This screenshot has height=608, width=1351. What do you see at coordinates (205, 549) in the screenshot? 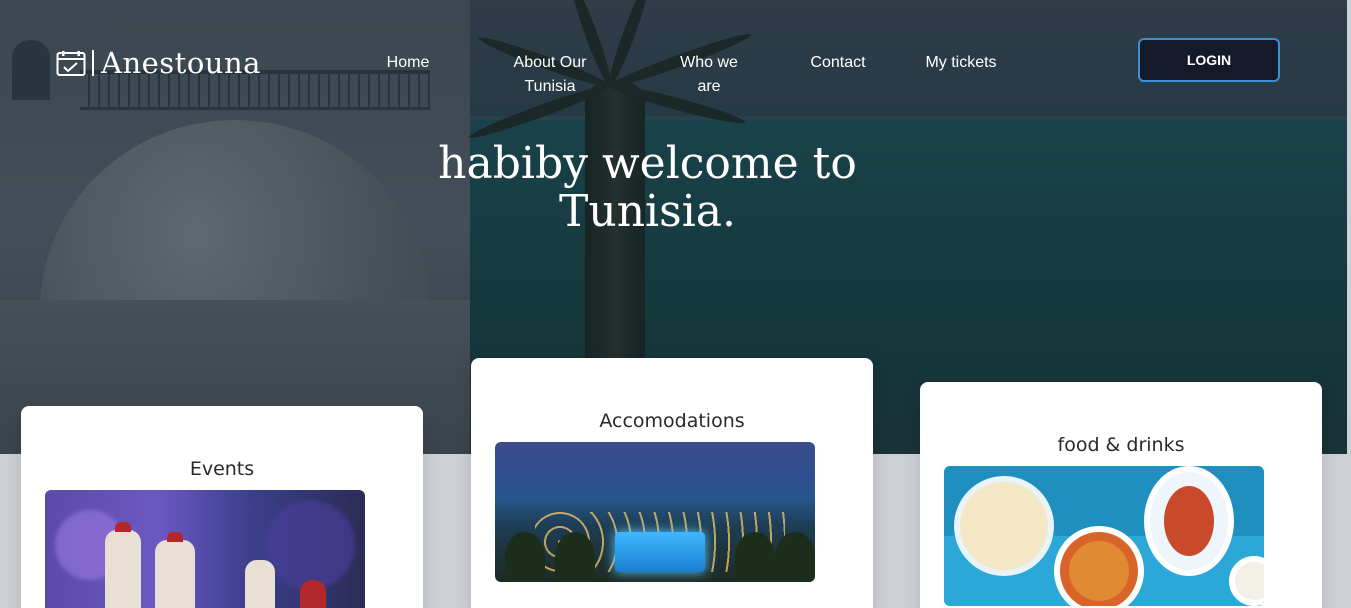
I see `events-image` at bounding box center [205, 549].